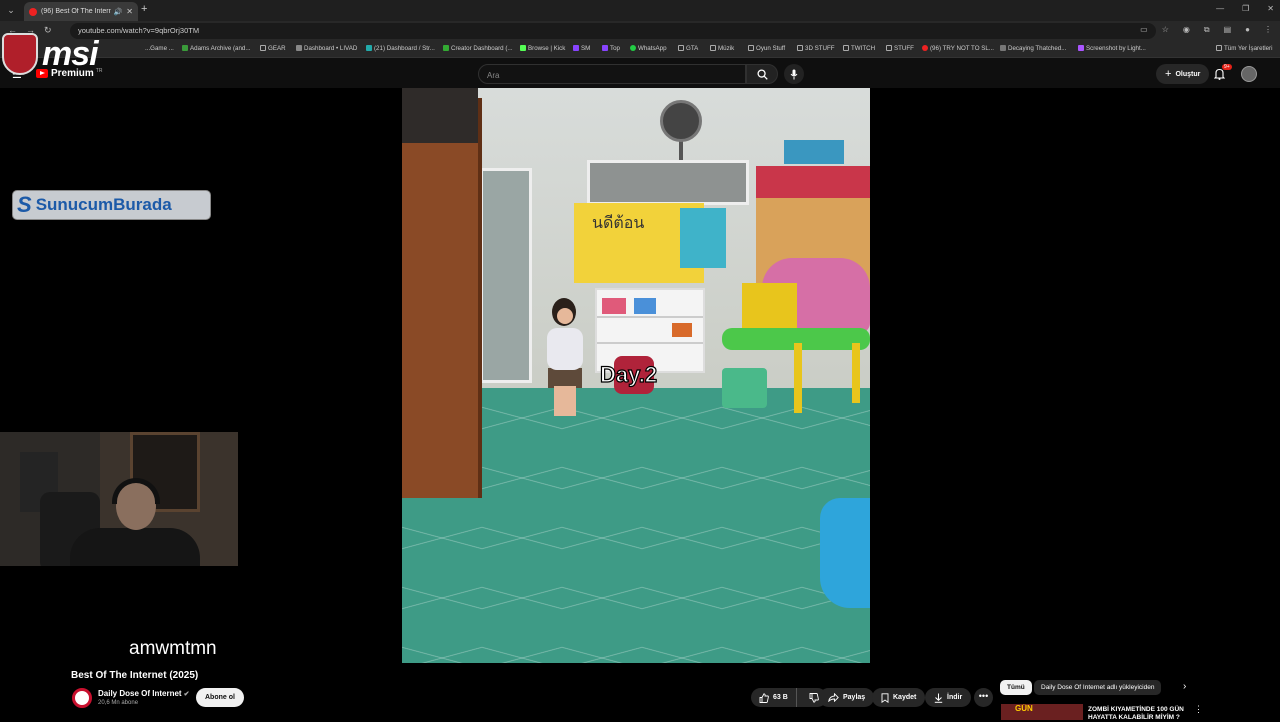  I want to click on chip-all: Tümü, so click(1016, 687).